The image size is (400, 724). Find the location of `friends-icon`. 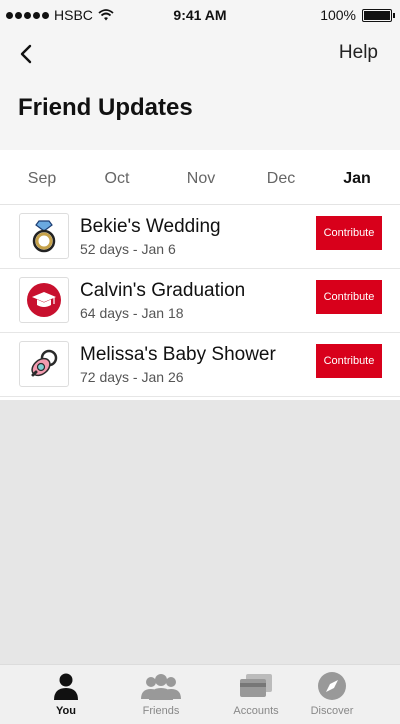

friends-icon is located at coordinates (161, 687).